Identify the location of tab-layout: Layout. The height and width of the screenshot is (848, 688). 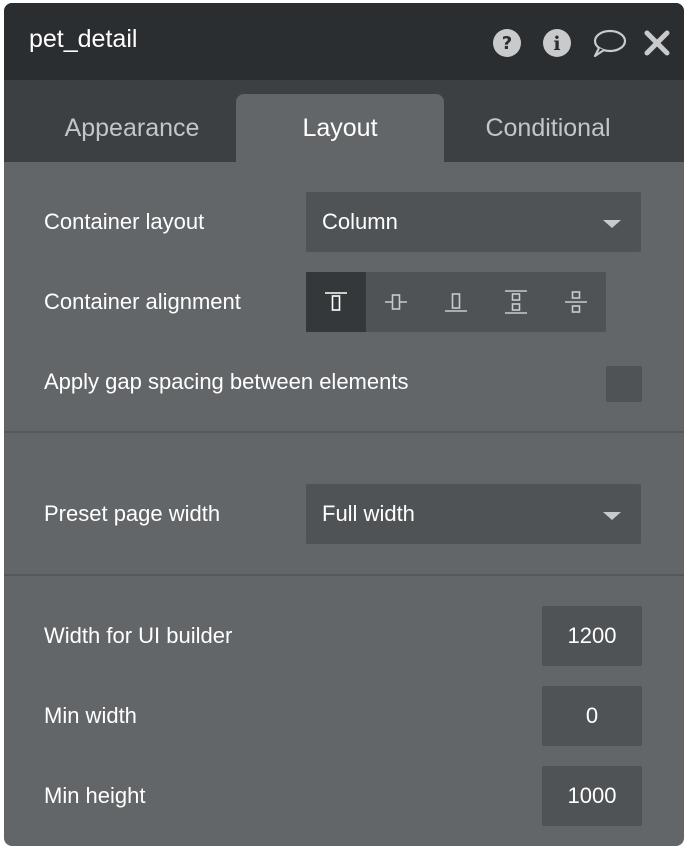
(340, 128).